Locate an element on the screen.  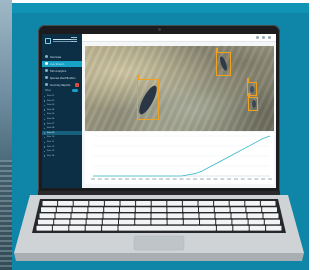
top-bar-icons is located at coordinates (264, 38).